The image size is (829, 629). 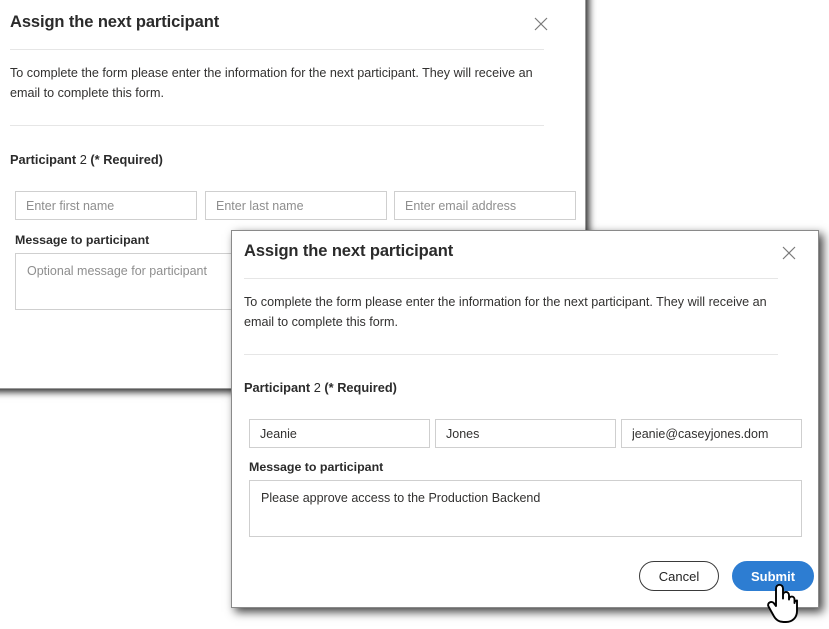 What do you see at coordinates (316, 467) in the screenshot?
I see `message-label: Message to participant` at bounding box center [316, 467].